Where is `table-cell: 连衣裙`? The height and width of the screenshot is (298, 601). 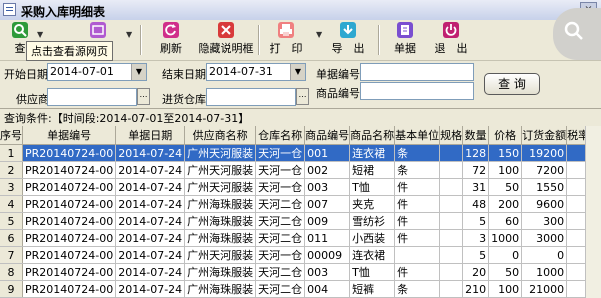
table-cell: 连衣裙 is located at coordinates (372, 255).